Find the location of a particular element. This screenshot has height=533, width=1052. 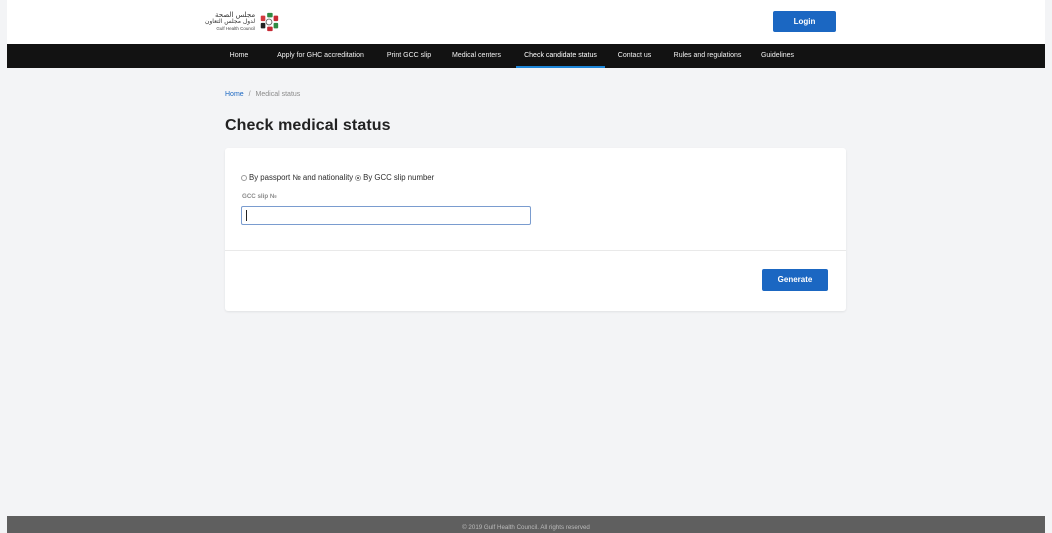

gcc-slip-number-radio is located at coordinates (358, 177).